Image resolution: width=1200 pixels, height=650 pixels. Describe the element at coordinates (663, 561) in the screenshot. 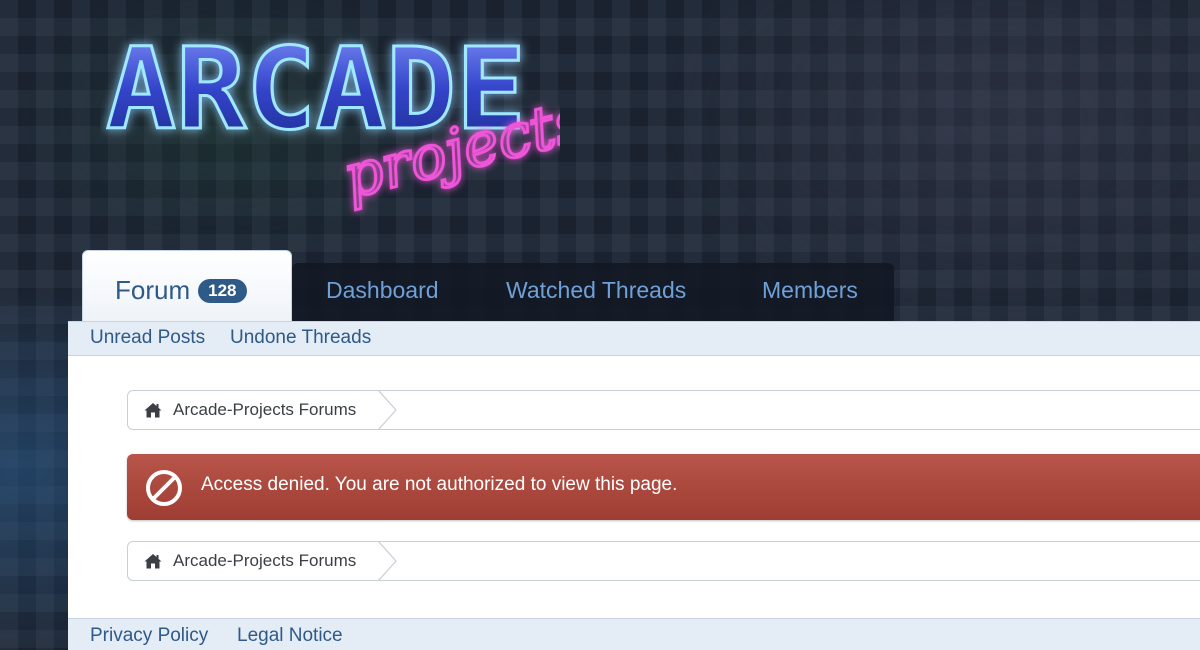

I see `breadcrumb-bottom: Arcade-Projects Forums` at that location.